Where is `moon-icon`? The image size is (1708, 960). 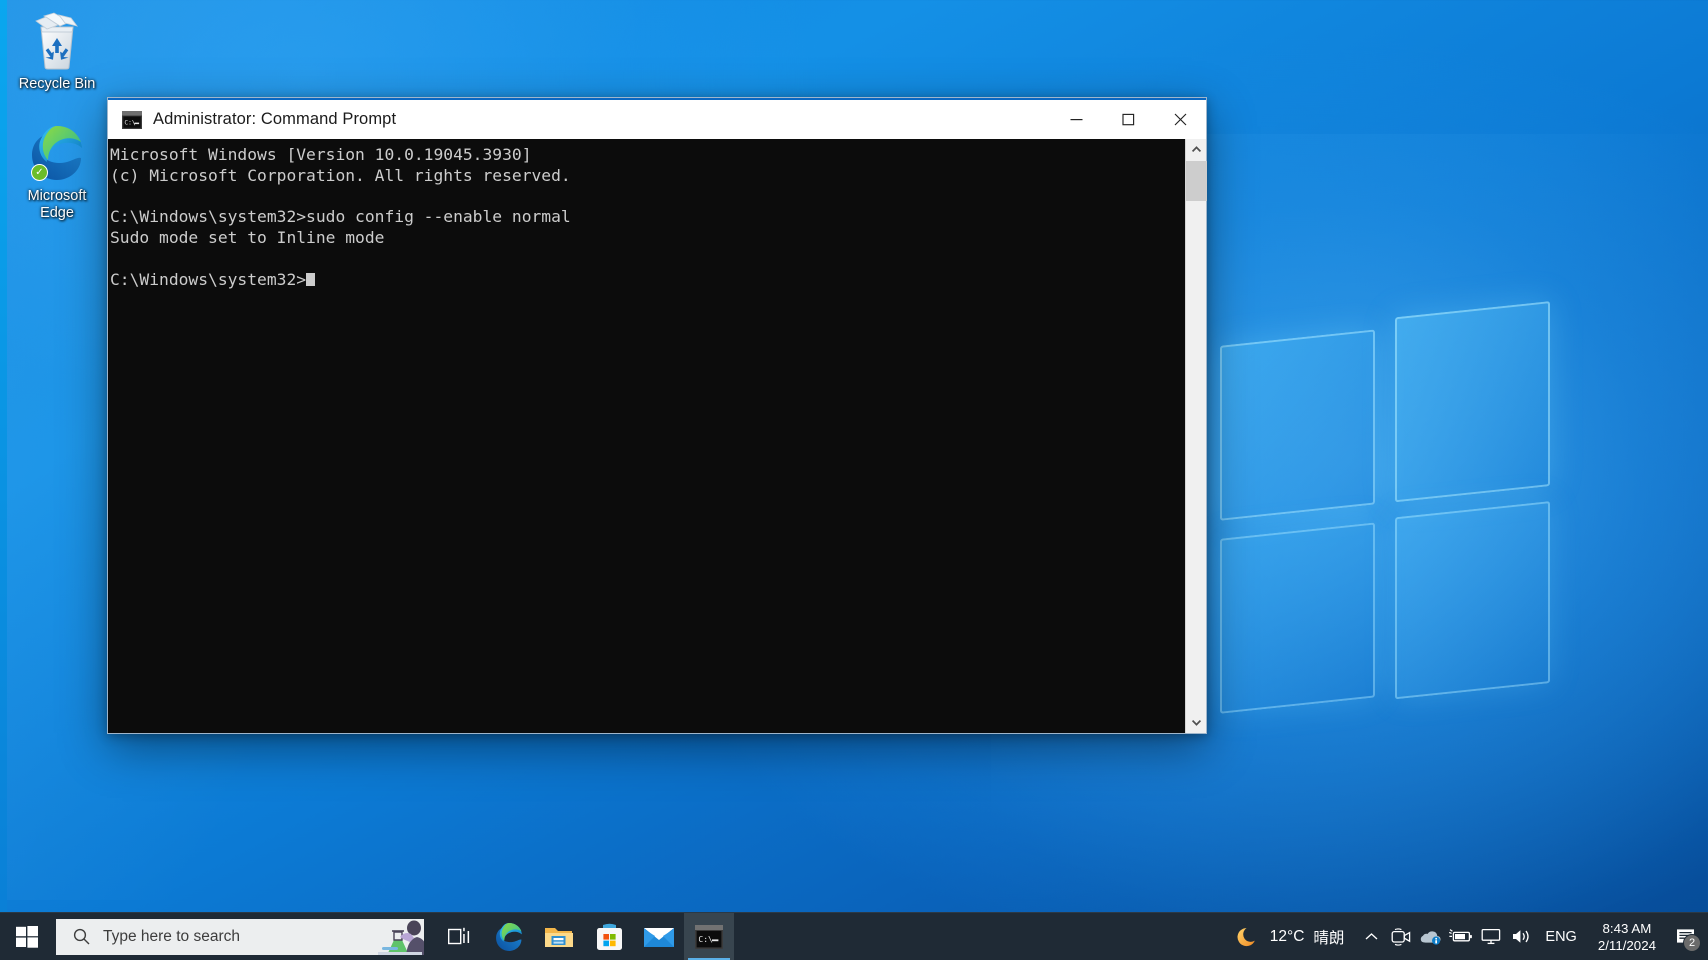 moon-icon is located at coordinates (1246, 936).